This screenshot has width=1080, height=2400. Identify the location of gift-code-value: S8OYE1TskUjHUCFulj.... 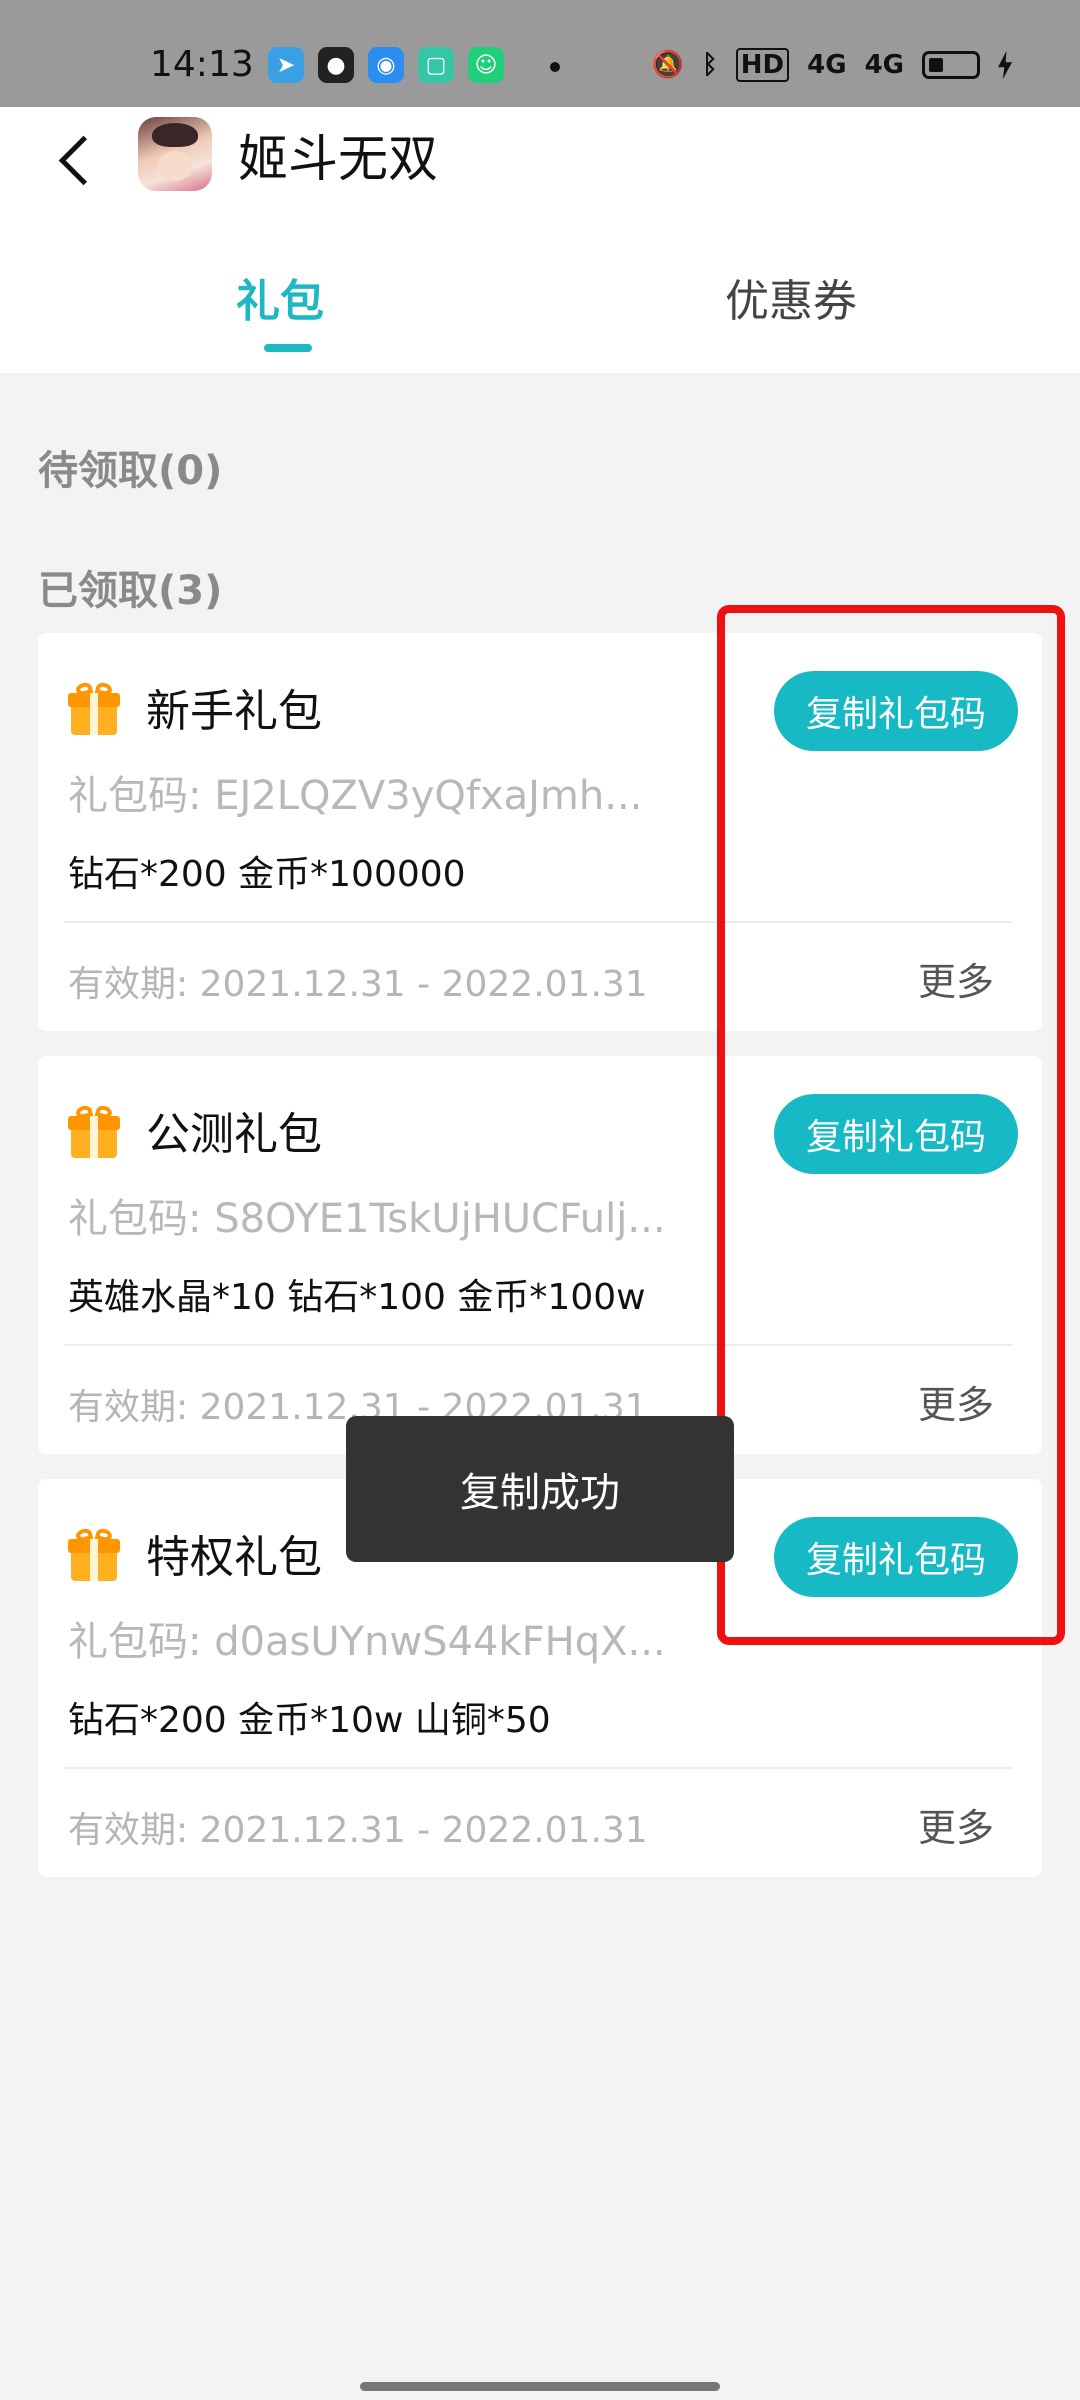
(440, 1219).